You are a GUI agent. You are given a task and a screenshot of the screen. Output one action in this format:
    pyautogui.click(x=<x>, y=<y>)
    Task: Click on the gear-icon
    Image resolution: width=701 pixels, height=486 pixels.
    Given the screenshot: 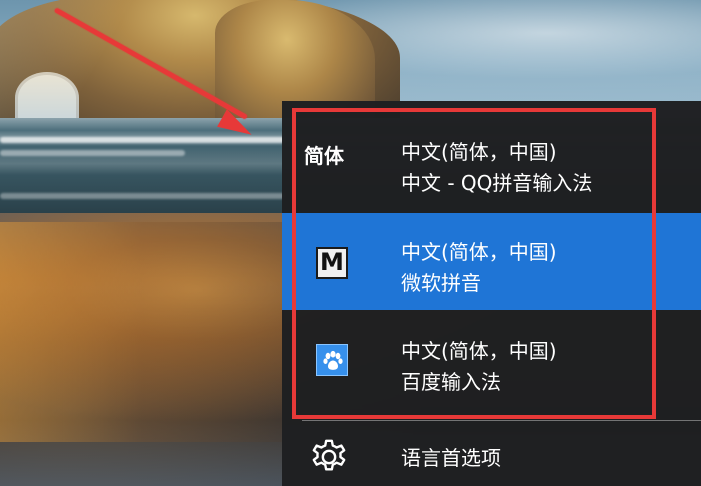 What is the action you would take?
    pyautogui.click(x=329, y=455)
    